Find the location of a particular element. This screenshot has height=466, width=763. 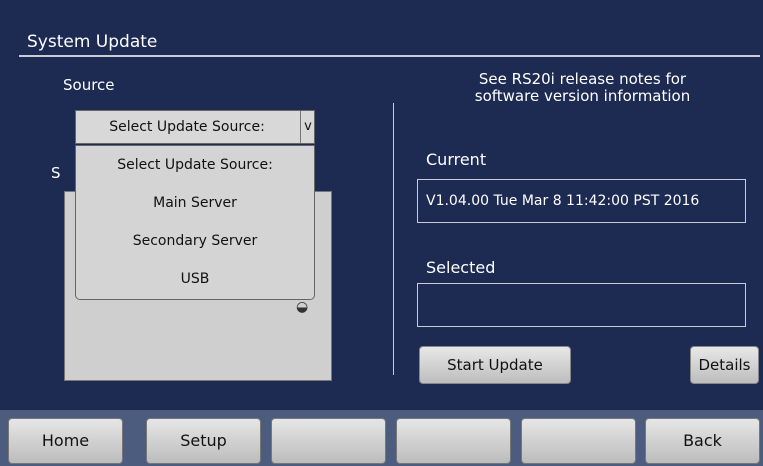

selected-label: Selected is located at coordinates (461, 267).